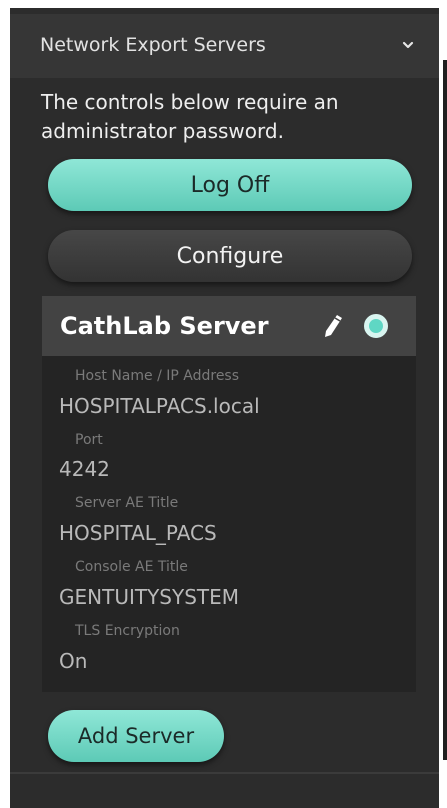 This screenshot has height=808, width=447. What do you see at coordinates (230, 185) in the screenshot?
I see `log-off-button: Log Off` at bounding box center [230, 185].